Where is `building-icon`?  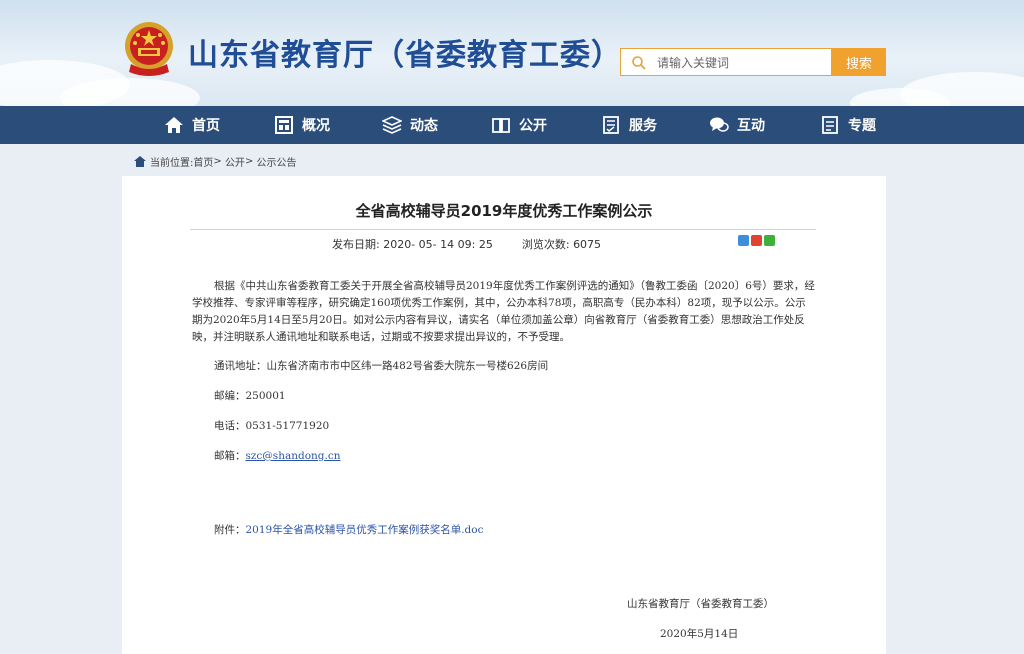
building-icon is located at coordinates (284, 125).